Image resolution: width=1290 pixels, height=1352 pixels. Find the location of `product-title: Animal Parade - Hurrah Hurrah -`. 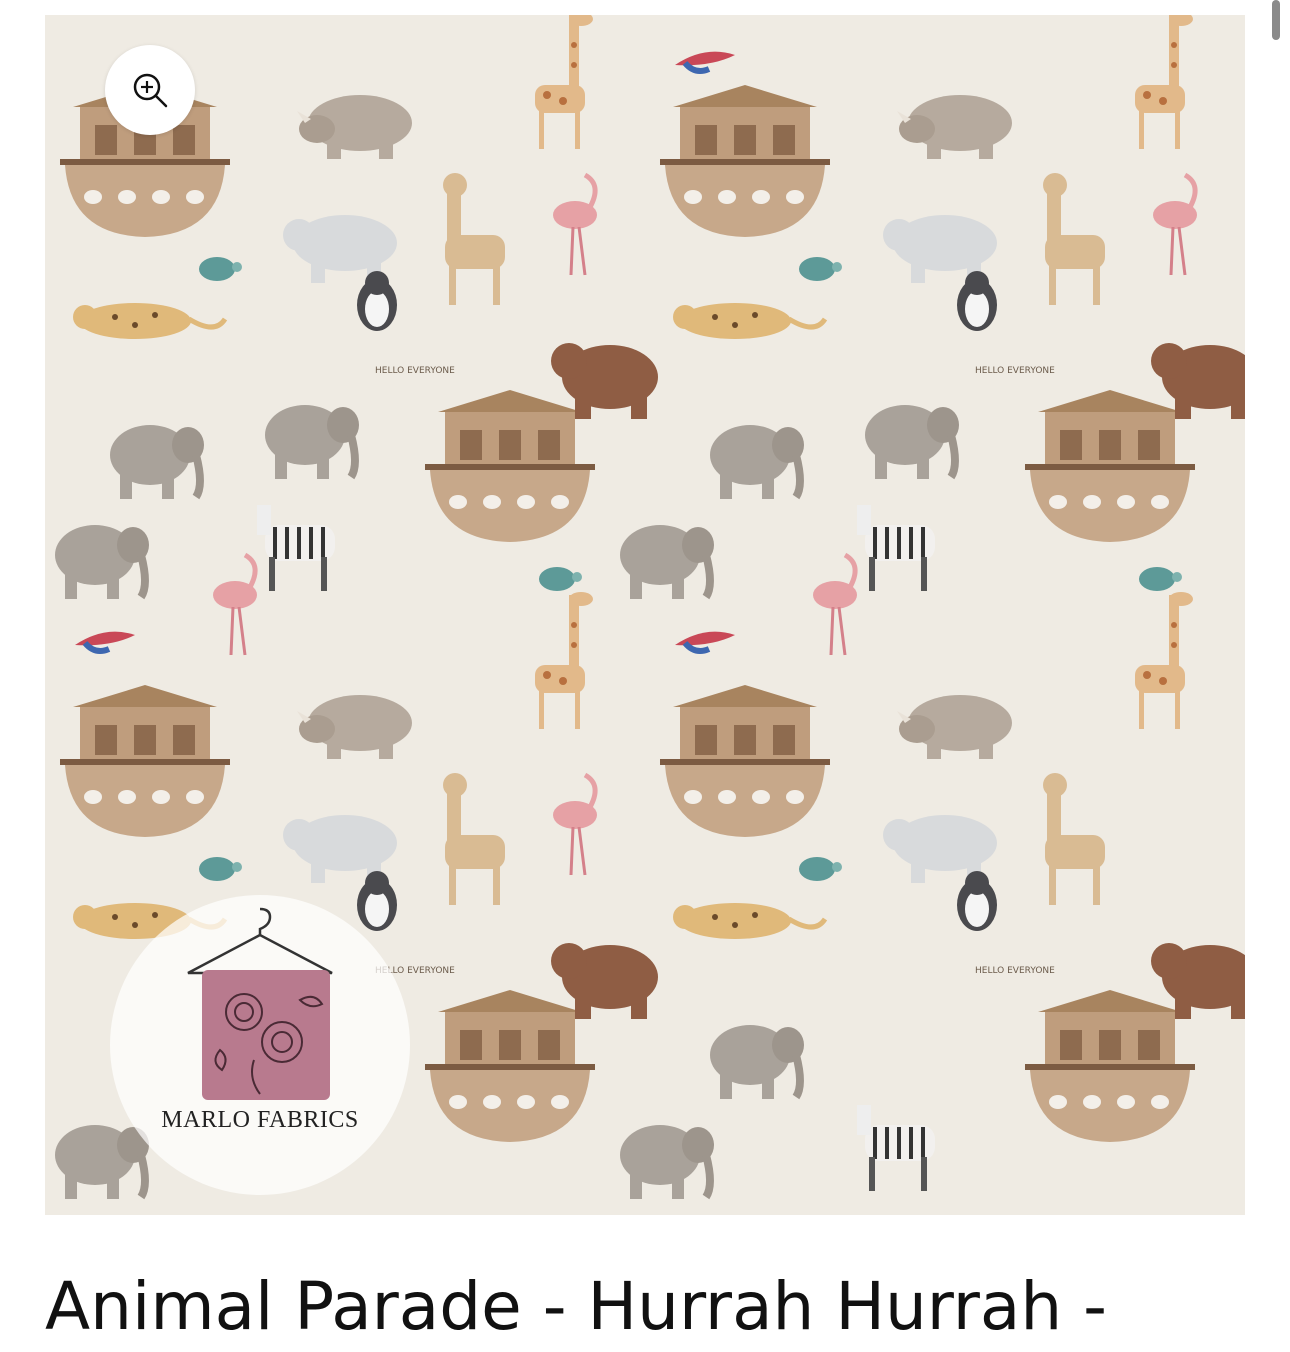

product-title: Animal Parade - Hurrah Hurrah - is located at coordinates (576, 1306).